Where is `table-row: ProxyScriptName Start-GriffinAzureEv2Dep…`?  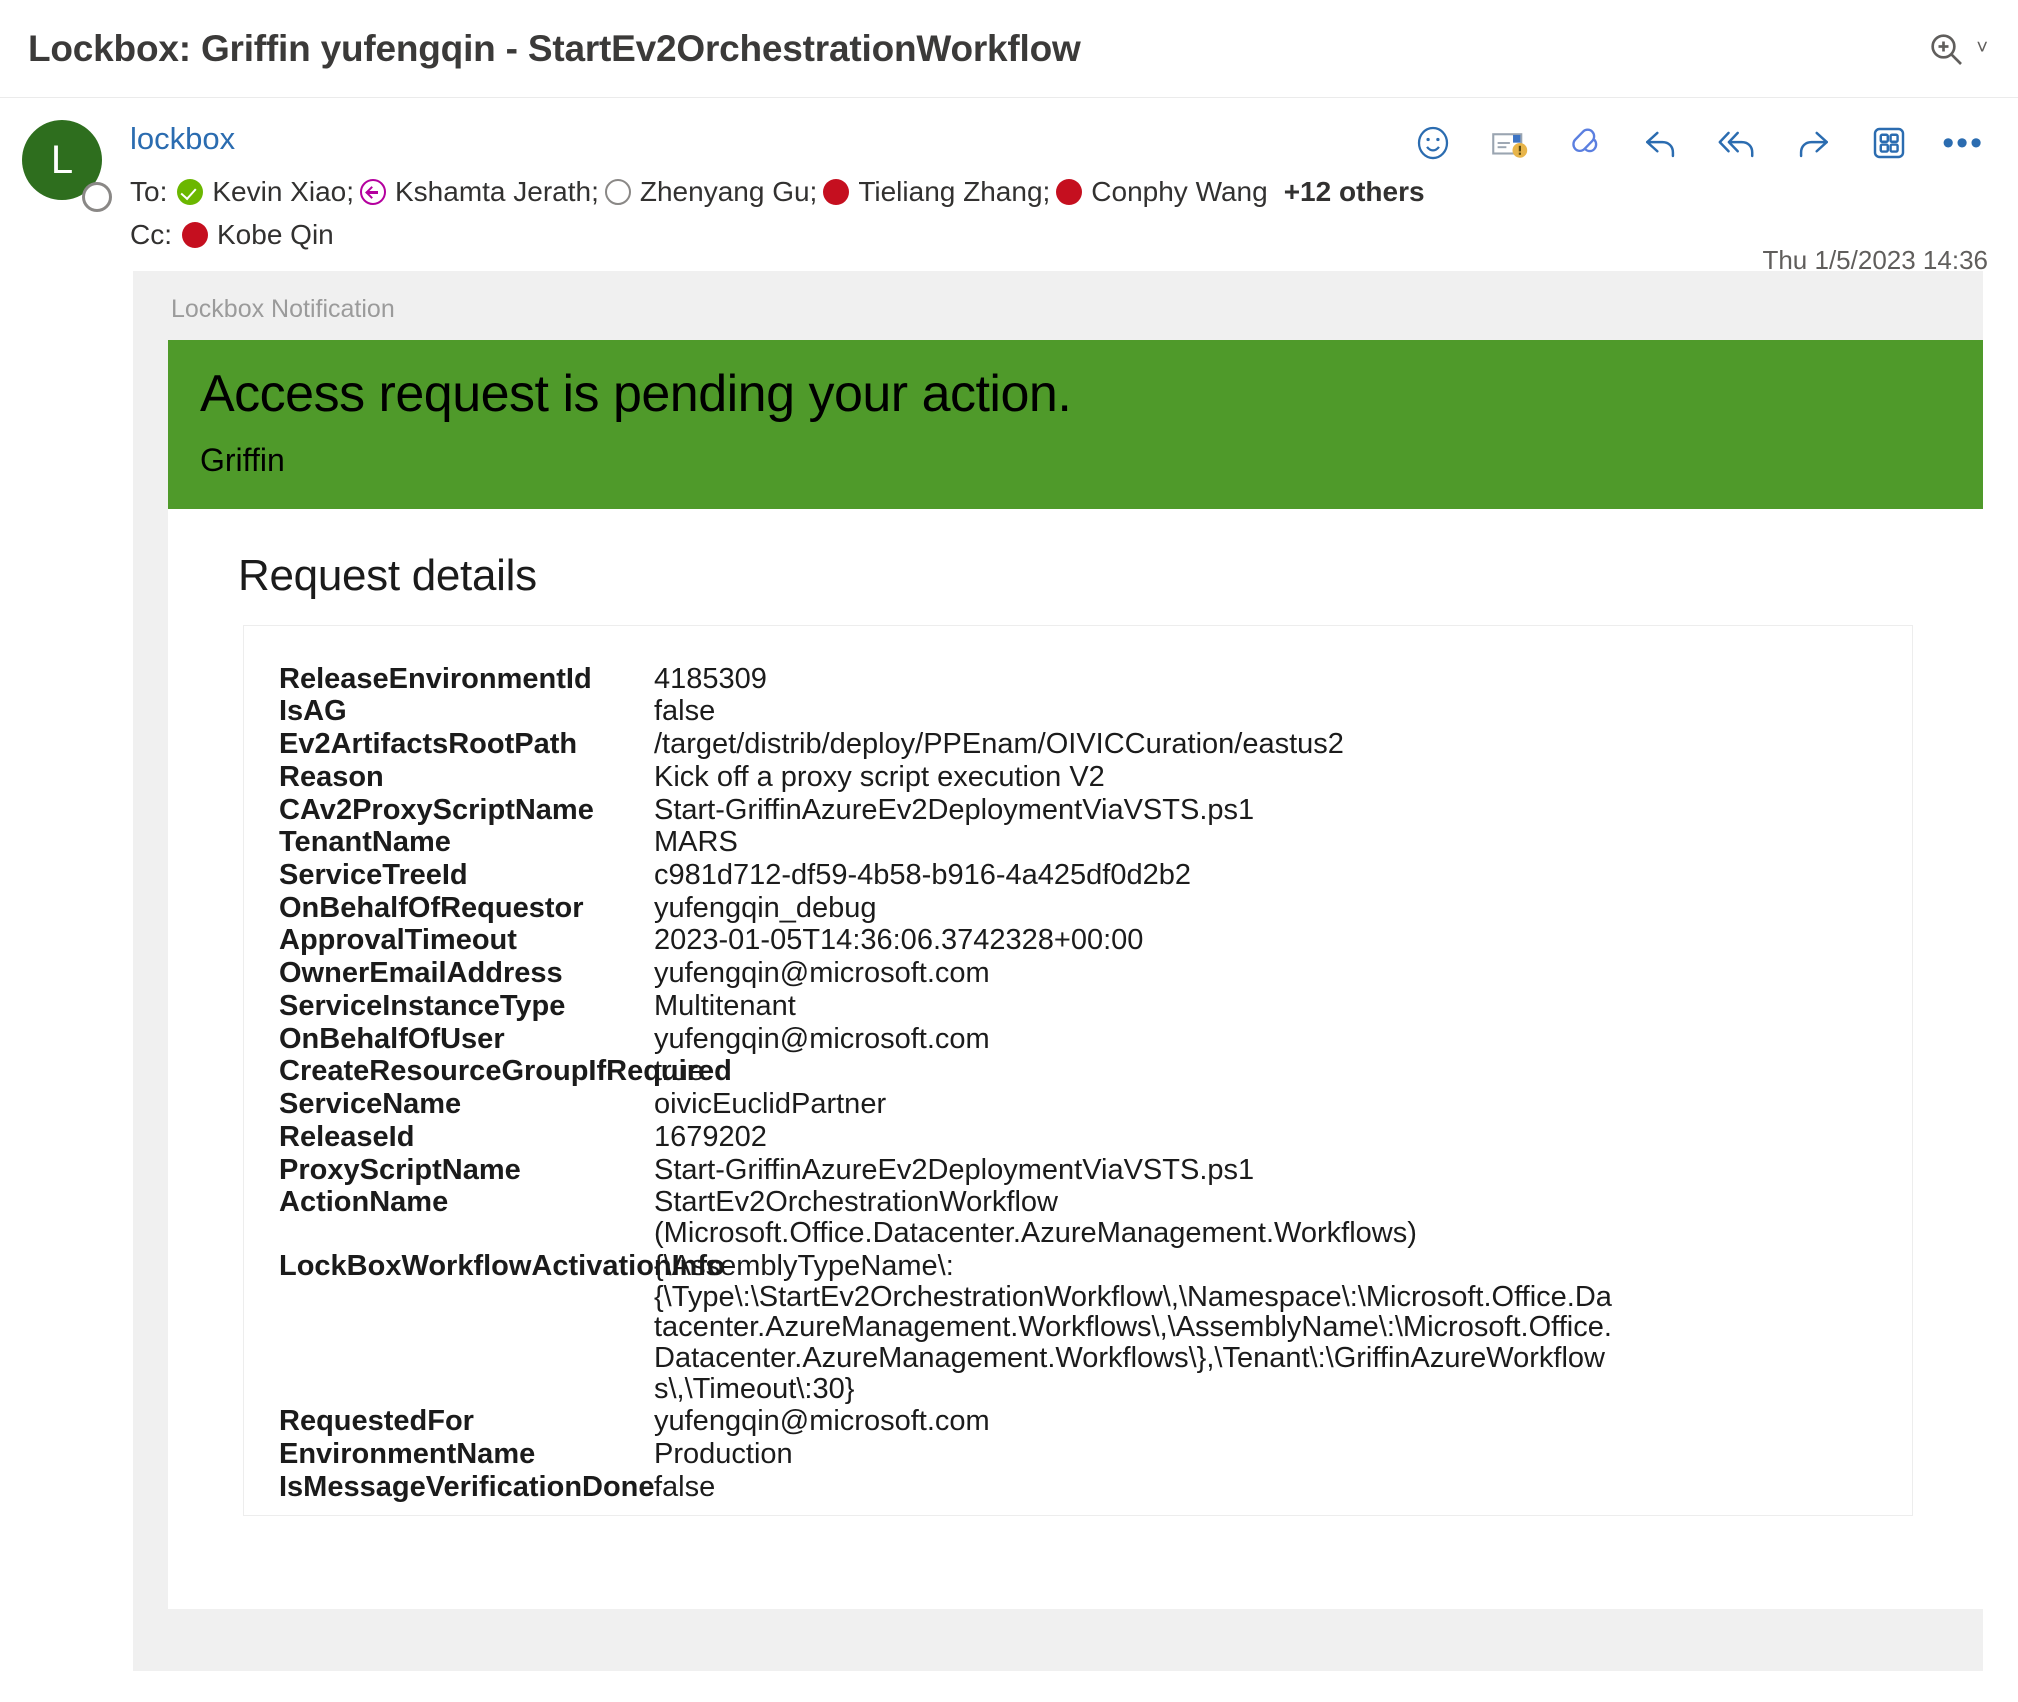
table-row: ProxyScriptName Start-GriffinAzureEv2Dep… is located at coordinates (1078, 1170).